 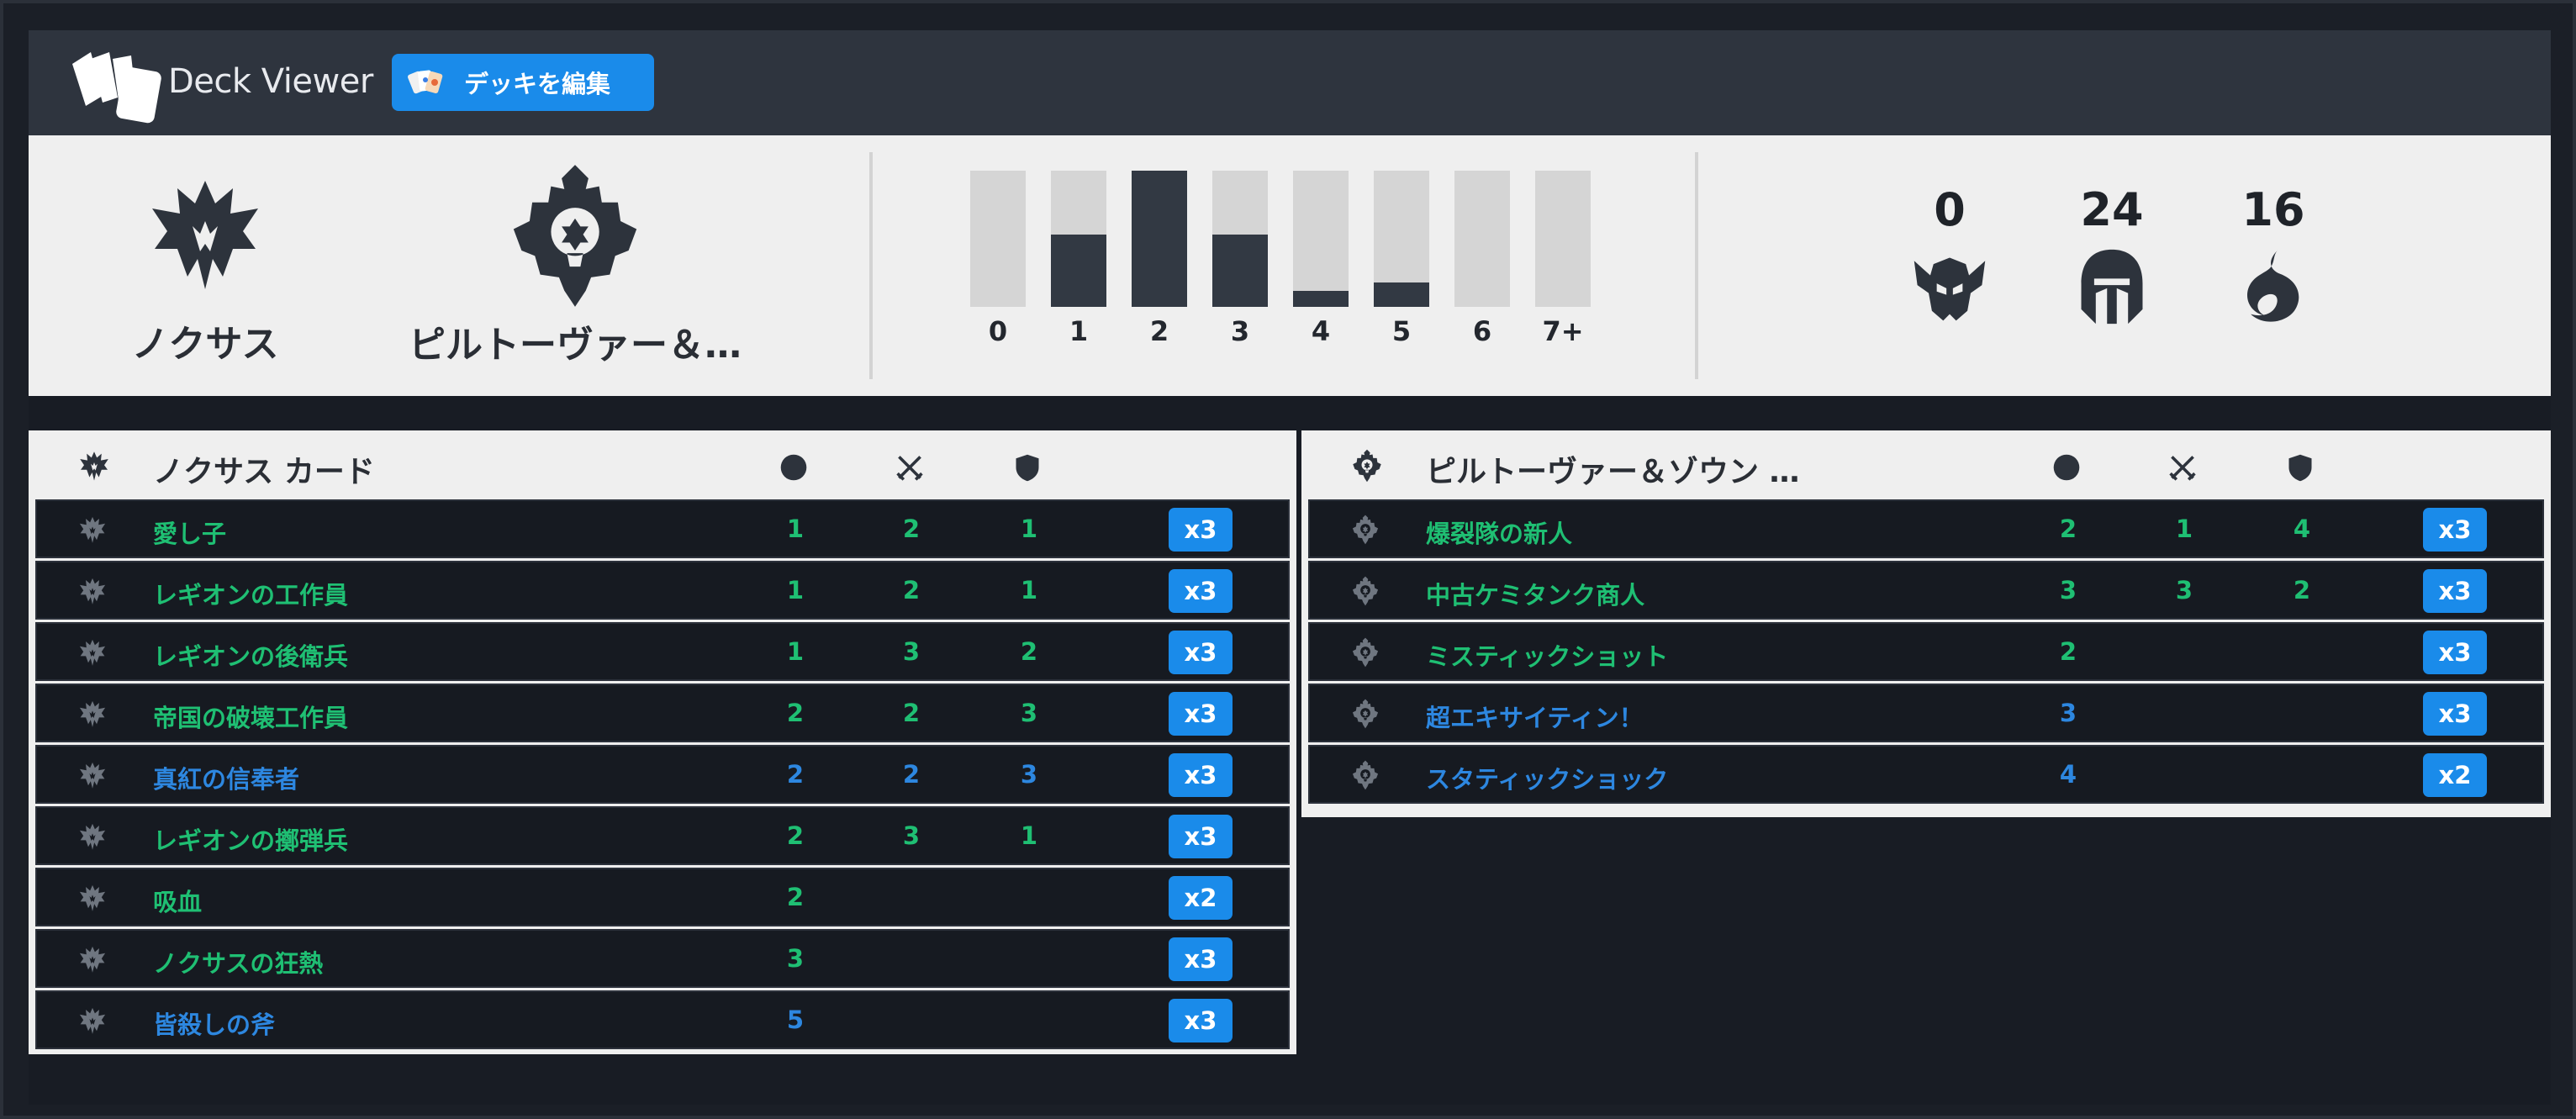 What do you see at coordinates (662, 528) in the screenshot?
I see `table-row: 愛し子 1 2 1 x3` at bounding box center [662, 528].